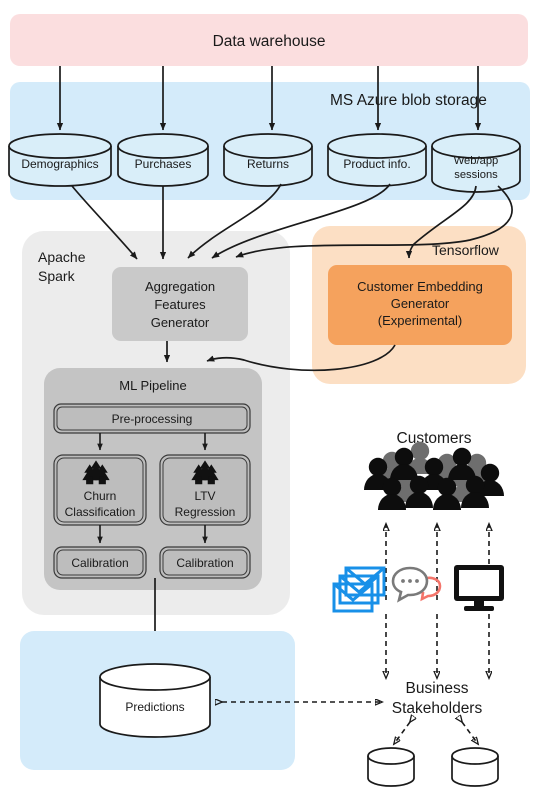  What do you see at coordinates (62, 257) in the screenshot?
I see `spark-zone-label-line1: Apache` at bounding box center [62, 257].